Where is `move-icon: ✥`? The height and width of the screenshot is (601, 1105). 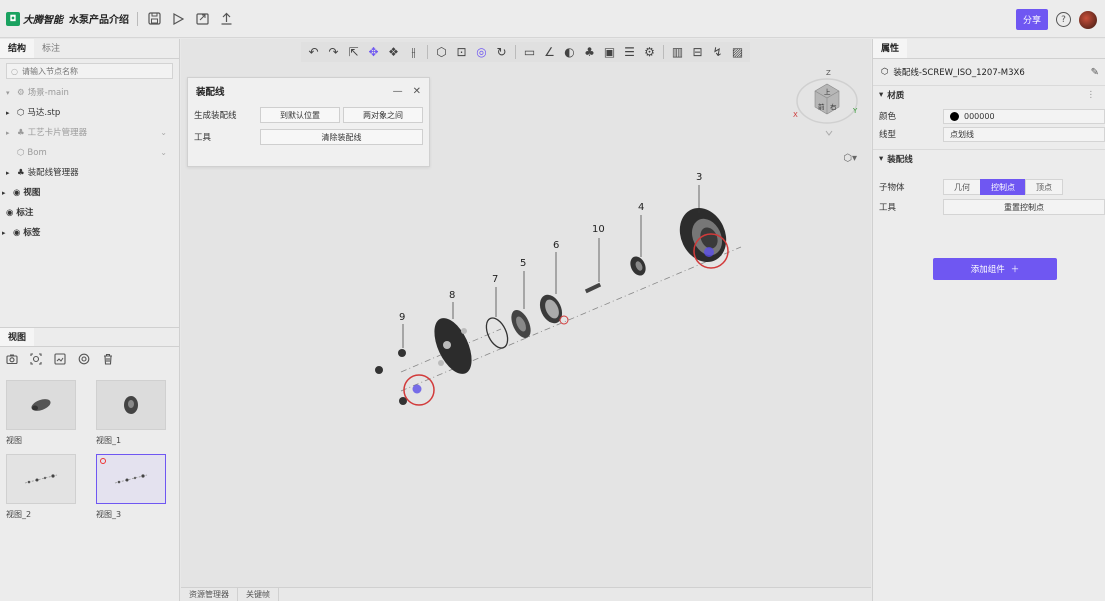 move-icon: ✥ is located at coordinates (373, 52).